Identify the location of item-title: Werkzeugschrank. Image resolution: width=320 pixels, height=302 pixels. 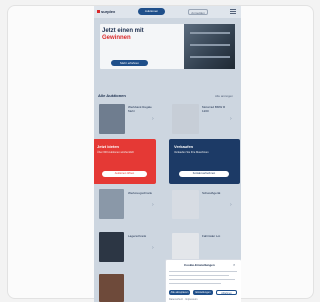
(140, 193).